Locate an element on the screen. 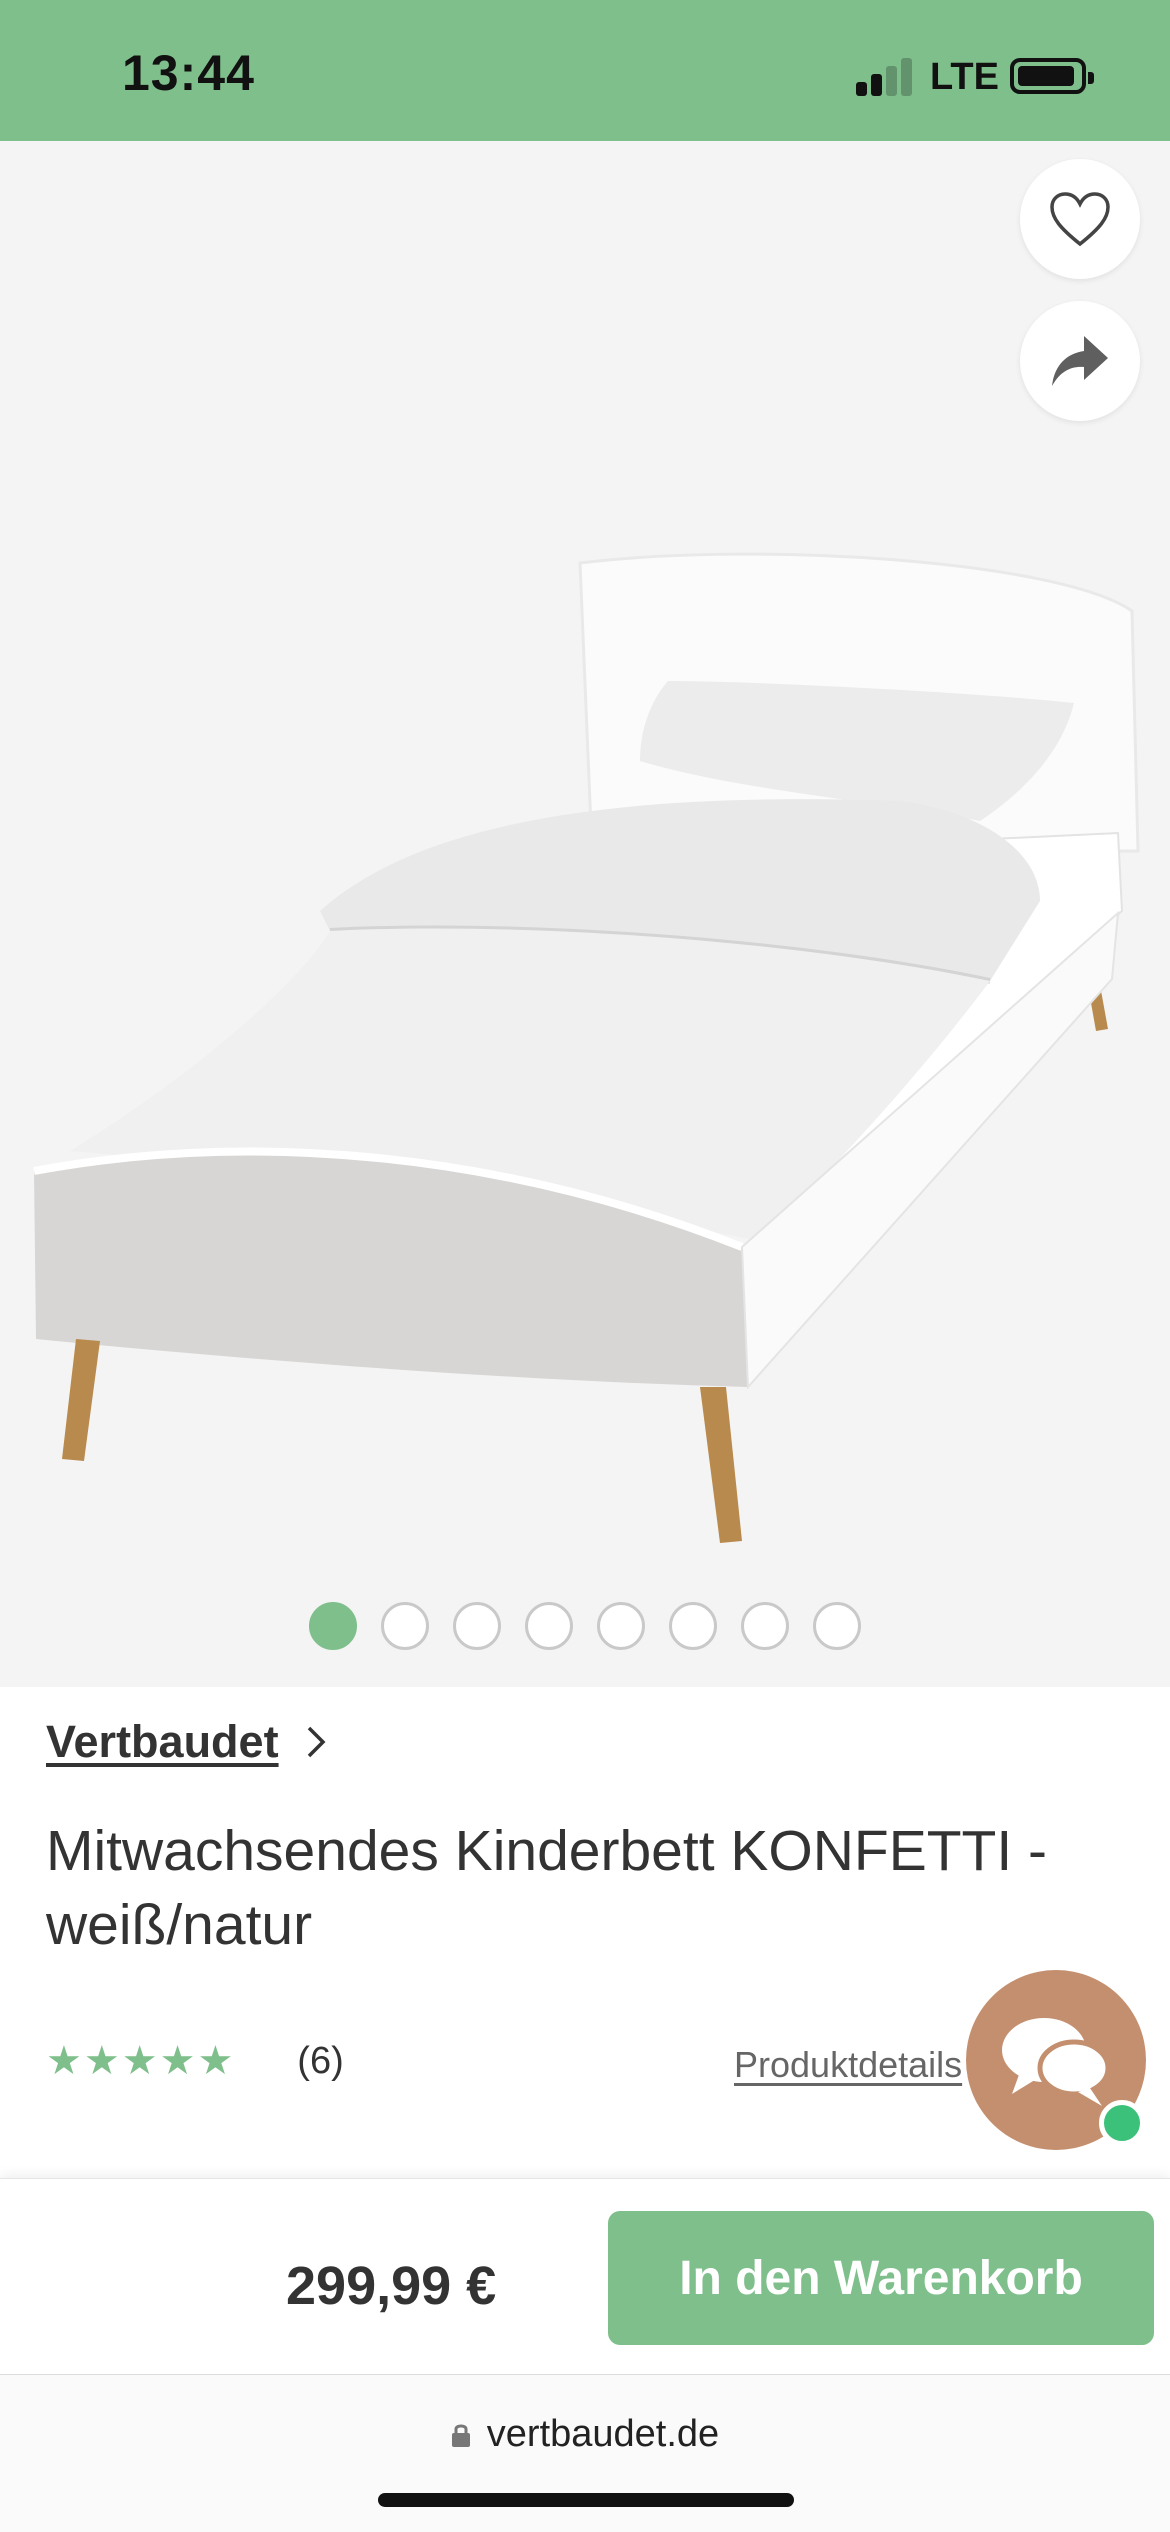  gallery-pagination is located at coordinates (585, 1626).